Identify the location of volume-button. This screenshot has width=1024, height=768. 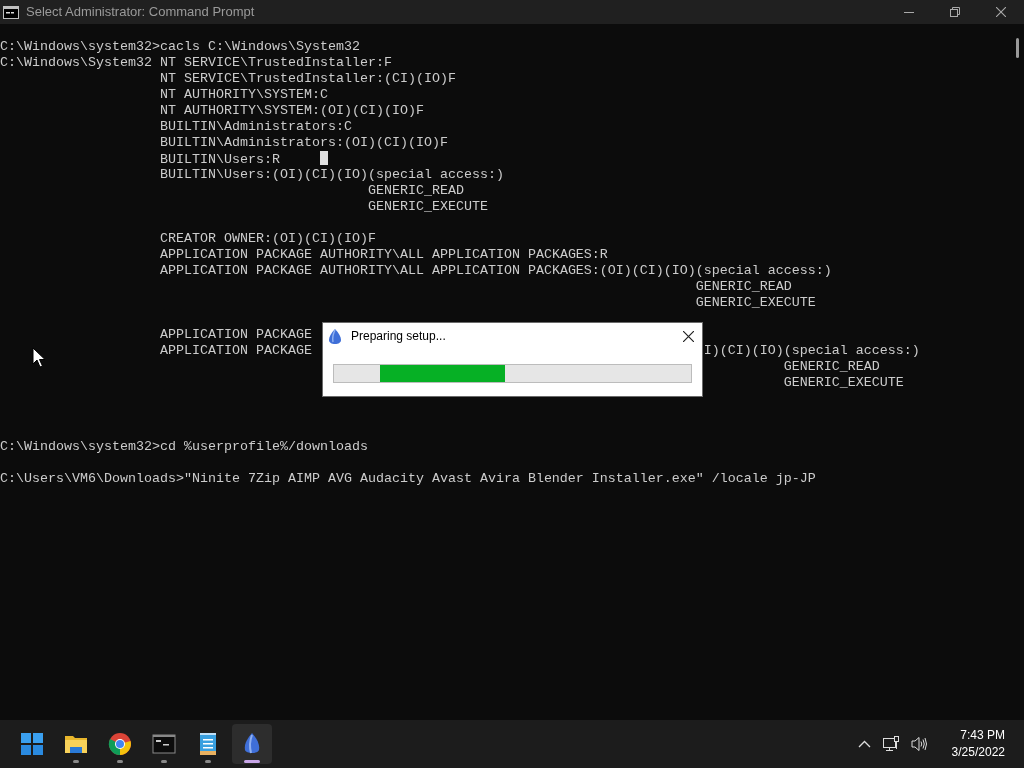
(919, 744).